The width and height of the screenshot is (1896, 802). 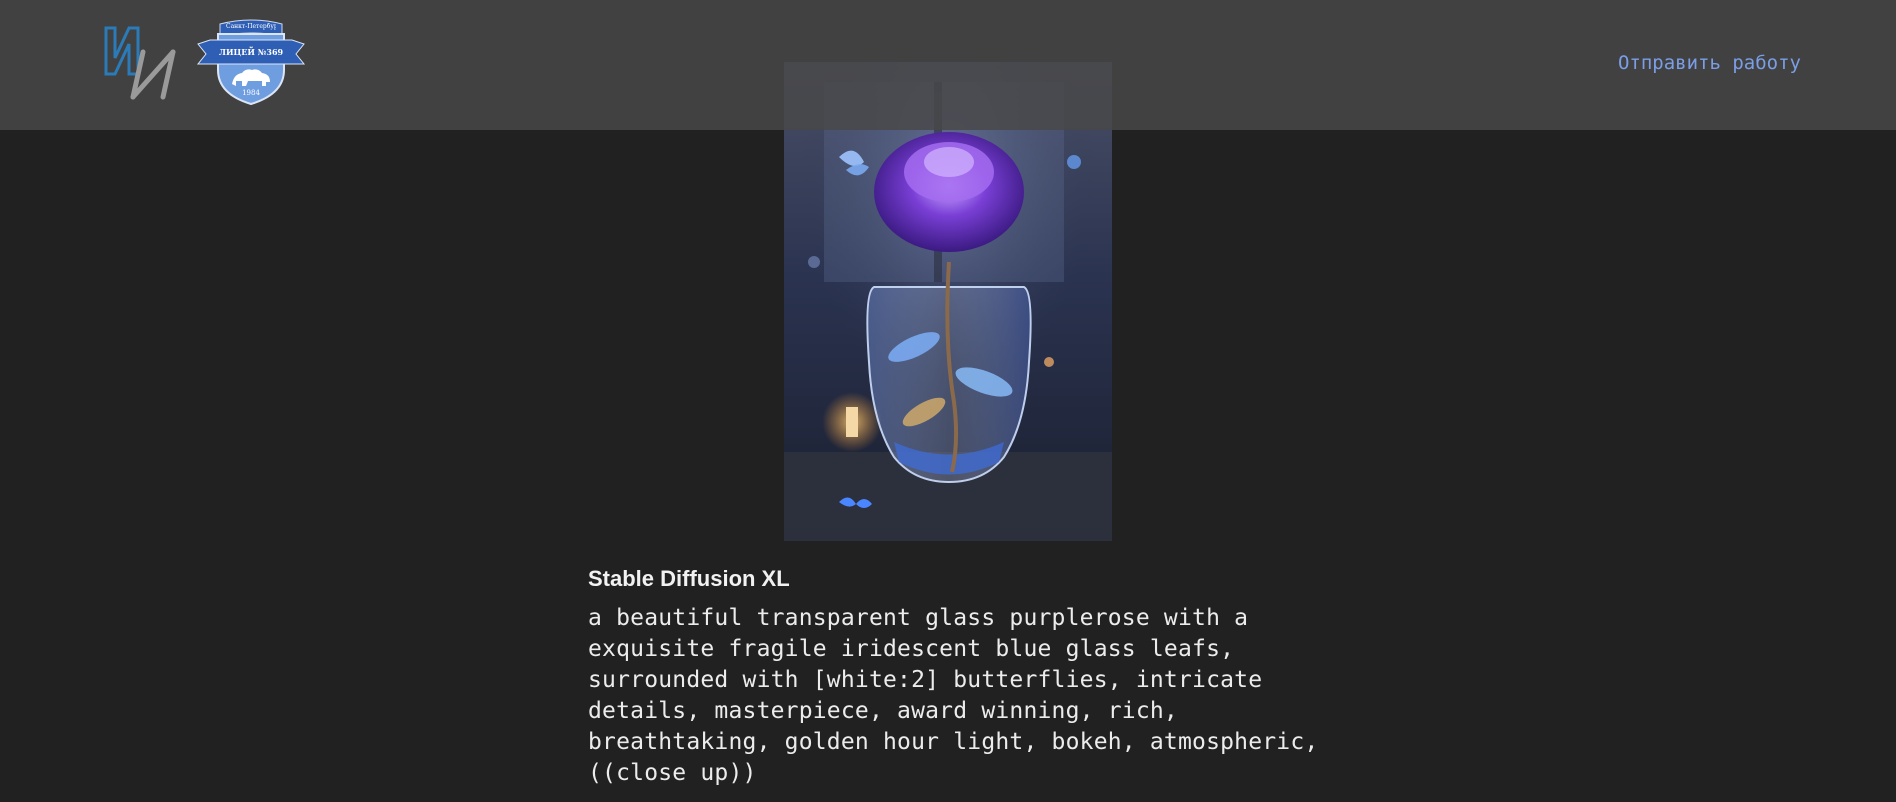 I want to click on crest-top-text: Санкт-Петербург, so click(x=251, y=26).